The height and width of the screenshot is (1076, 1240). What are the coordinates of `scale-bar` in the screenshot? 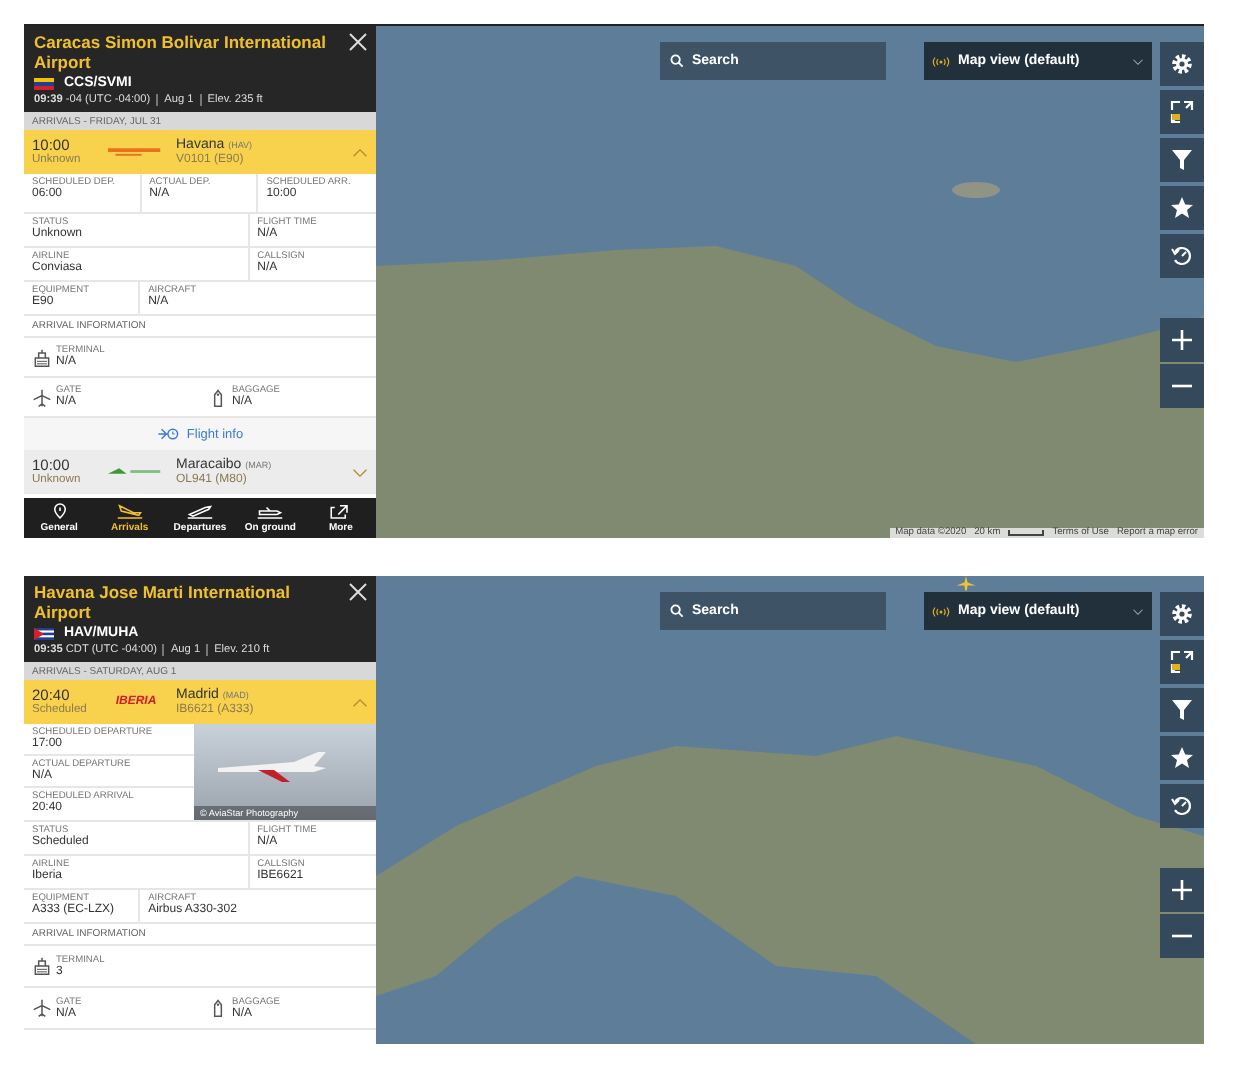 It's located at (1026, 533).